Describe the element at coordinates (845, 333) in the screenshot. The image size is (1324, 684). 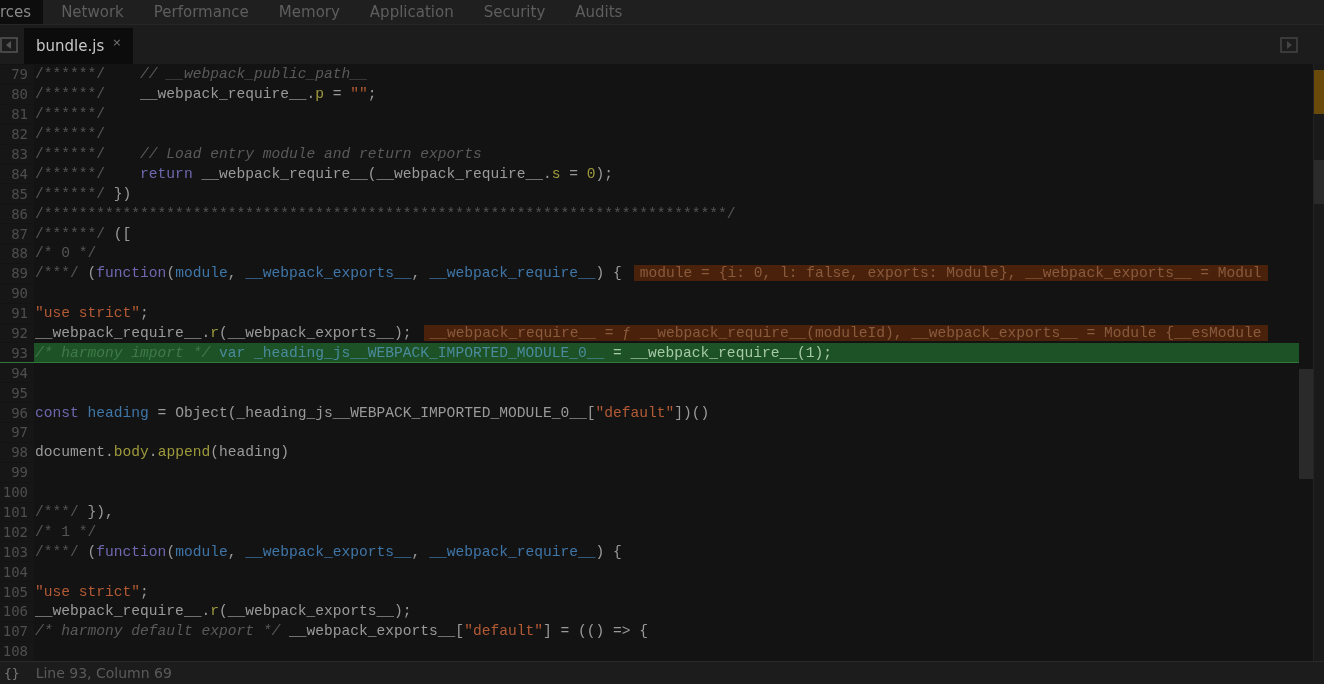
I see `inline-value: __webpack_require__ = ƒ __webpack_require__(moduleId), __webpack_exports__ = Module {__esModule` at that location.